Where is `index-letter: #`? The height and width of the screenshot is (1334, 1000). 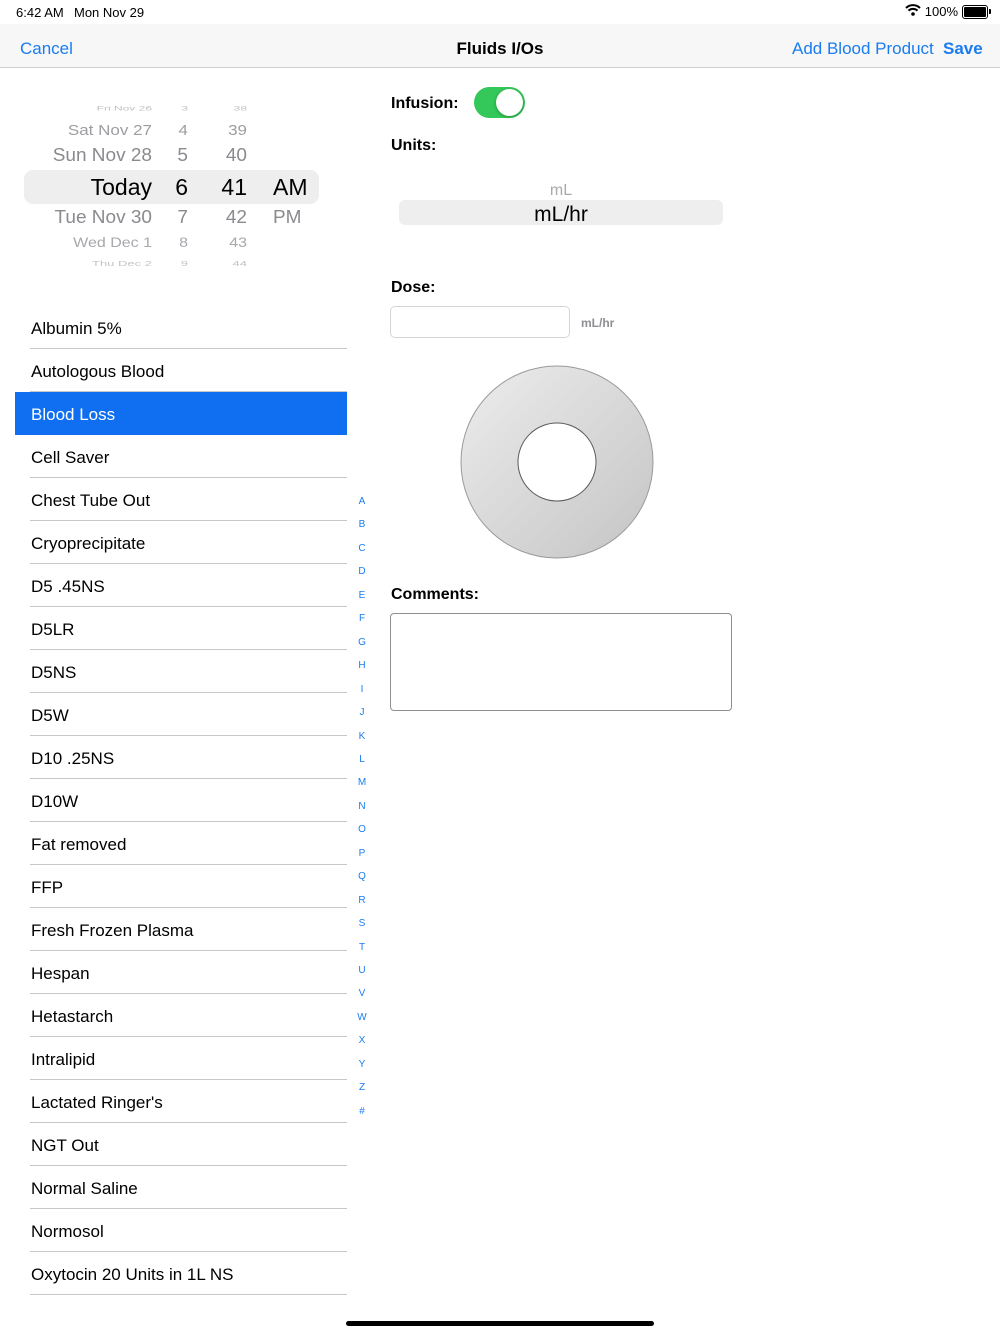 index-letter: # is located at coordinates (362, 1111).